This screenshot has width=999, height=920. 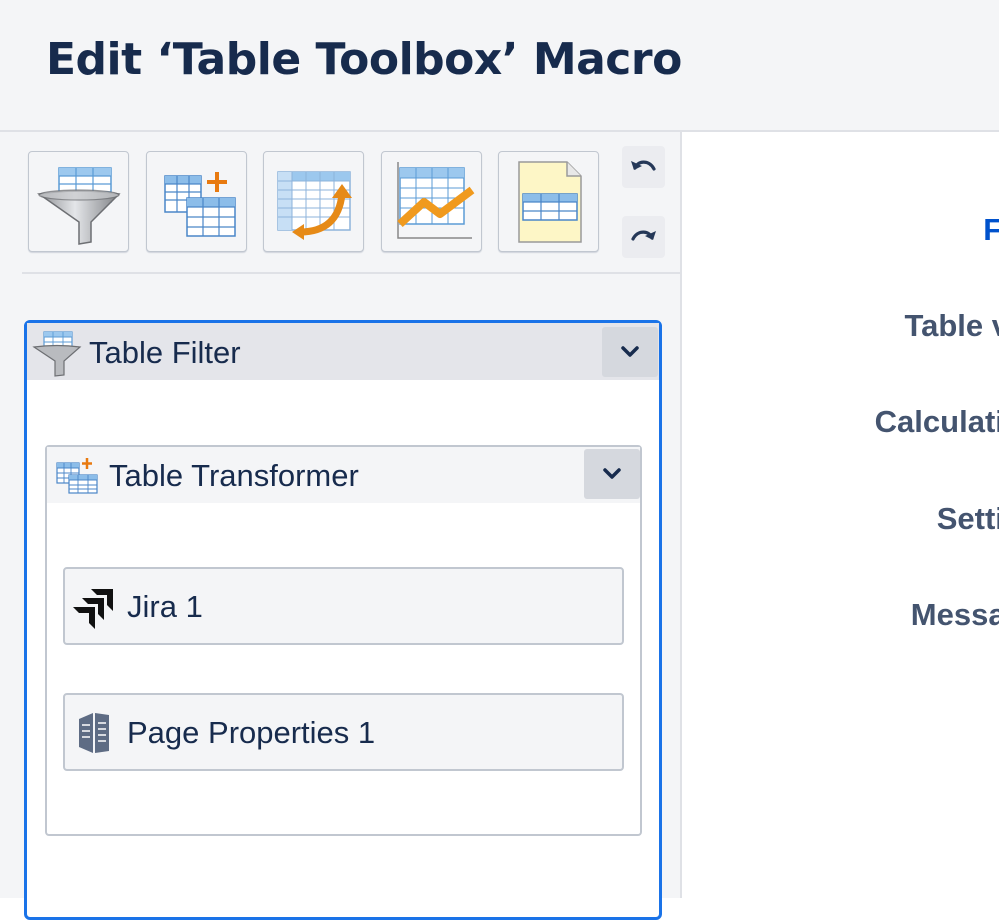 I want to click on table-pivot-icon, so click(x=314, y=202).